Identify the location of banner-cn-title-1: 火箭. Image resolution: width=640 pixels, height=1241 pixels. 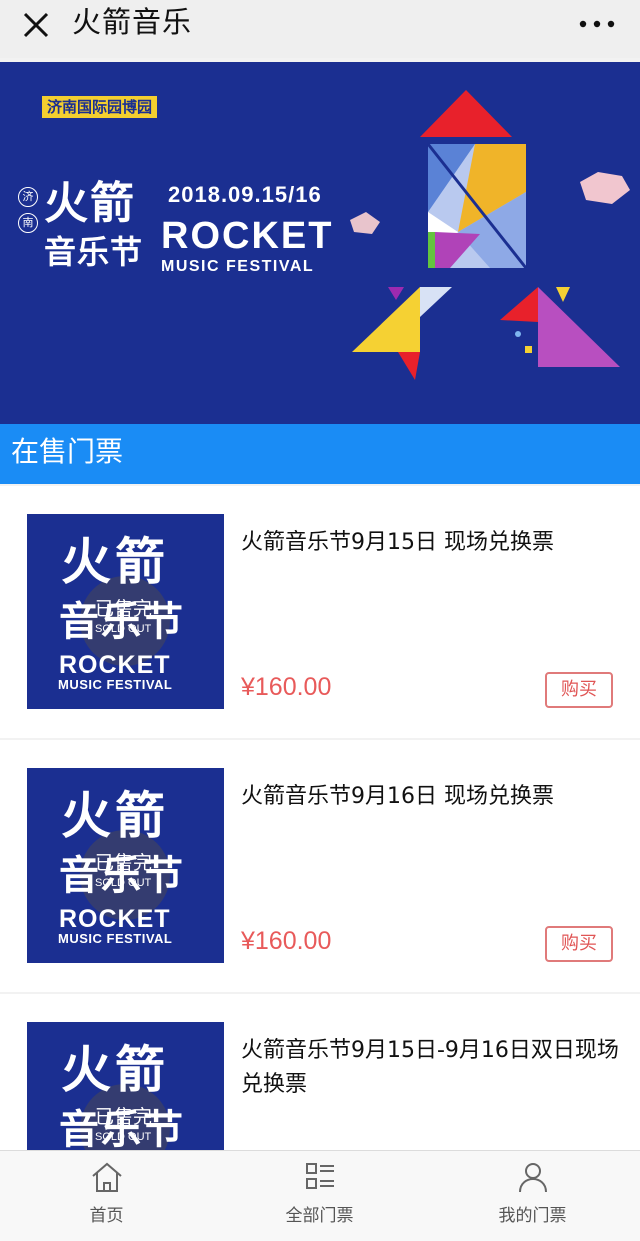
(90, 203).